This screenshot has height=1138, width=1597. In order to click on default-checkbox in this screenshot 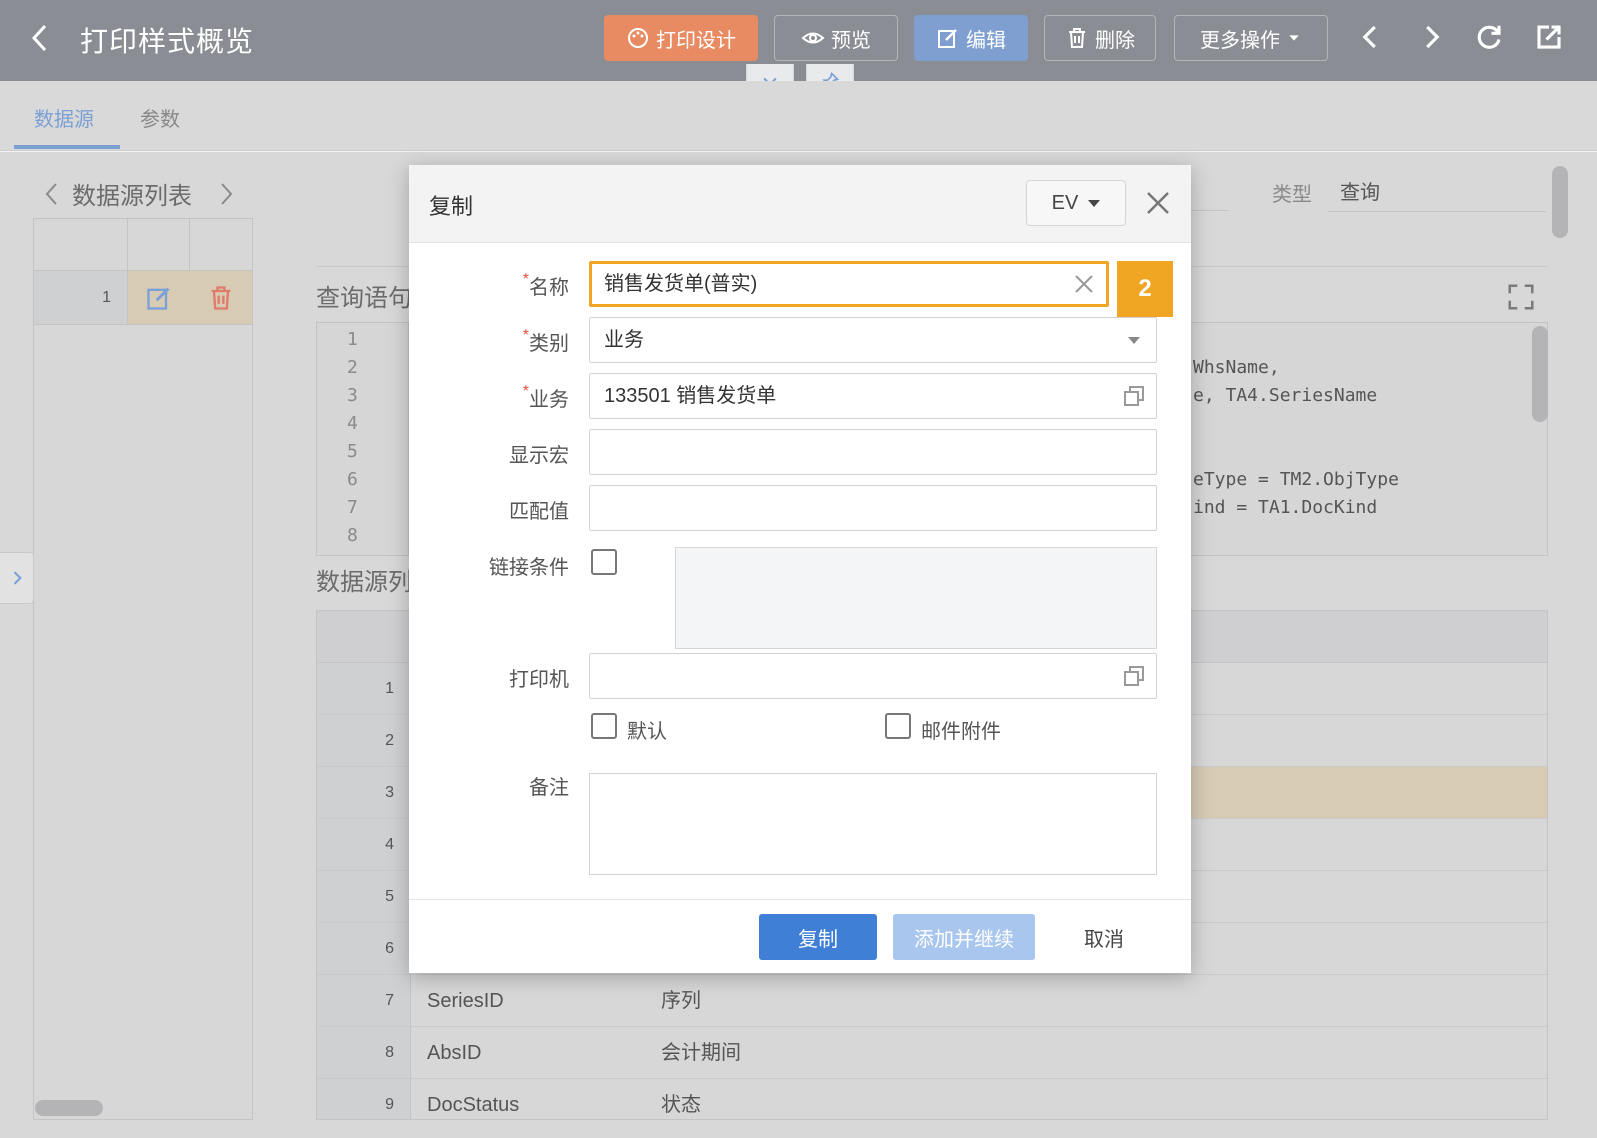, I will do `click(604, 726)`.